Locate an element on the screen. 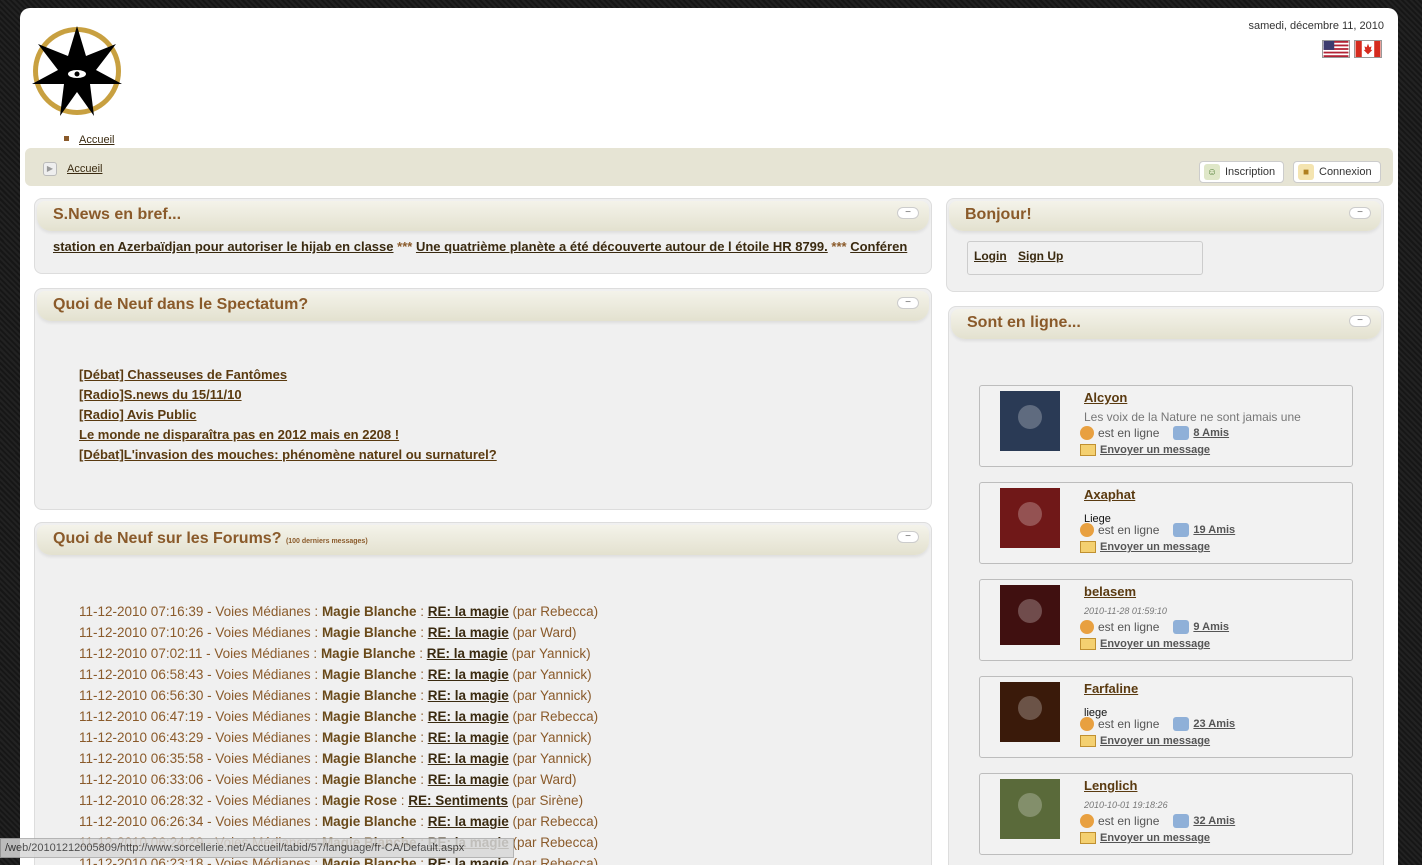  user-status-text: 2010-11-28 01:59:10 is located at coordinates (1125, 611).